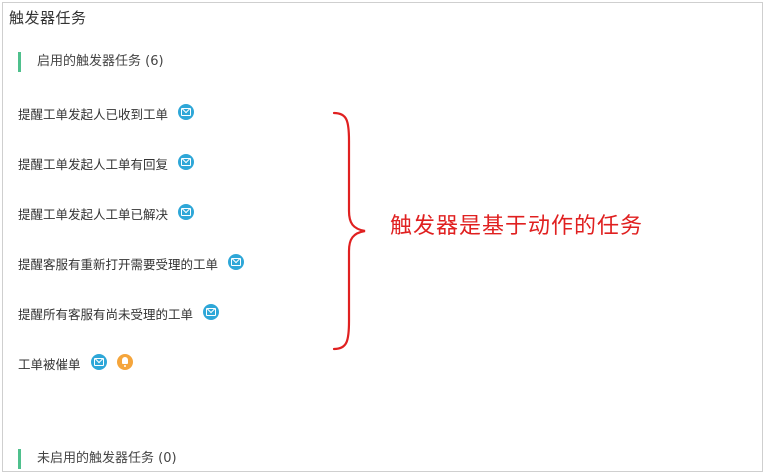 This screenshot has height=476, width=767. I want to click on enabled-triggers-header: 启用的触发器任务 (6), so click(91, 62).